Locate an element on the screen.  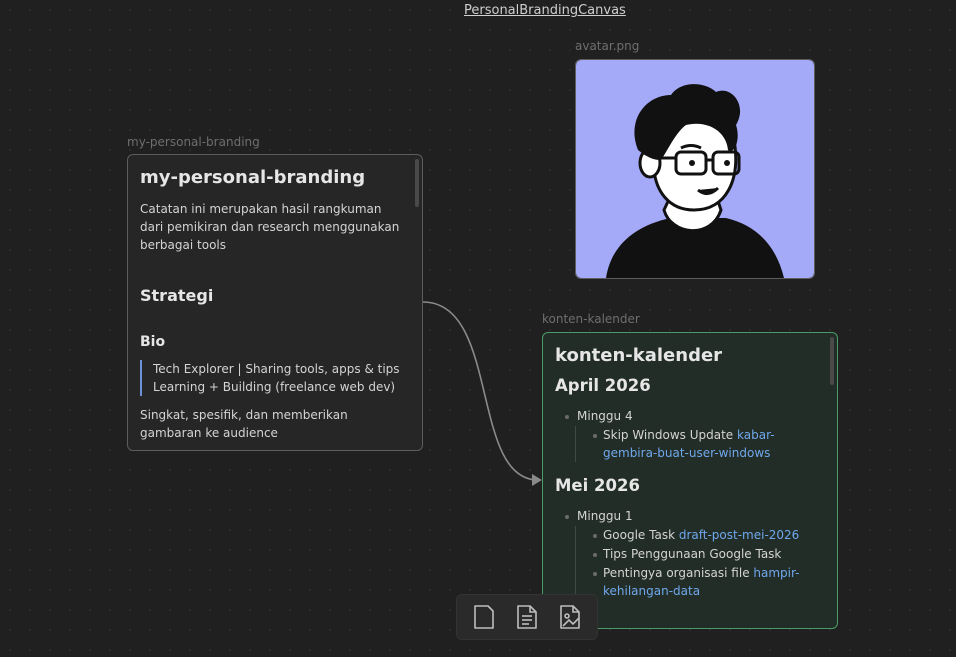
task-text: Tips Penggunaan Google Task is located at coordinates (692, 554).